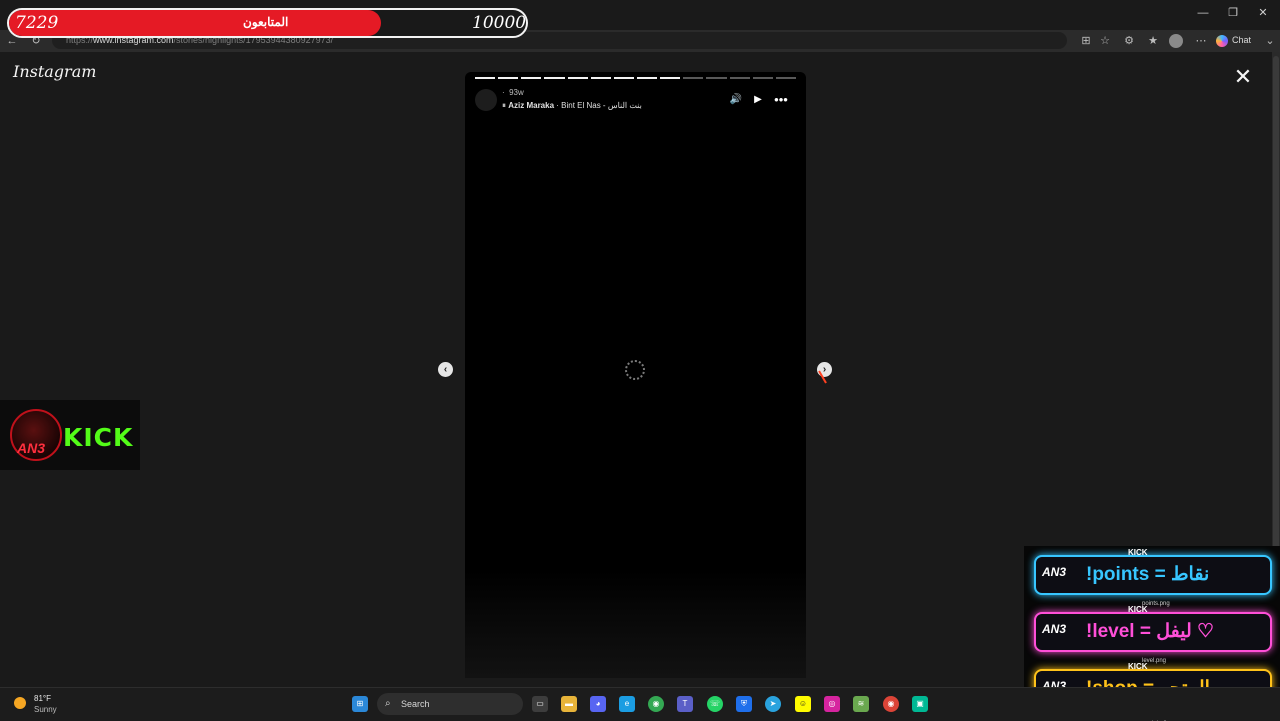 This screenshot has width=1280, height=721. What do you see at coordinates (656, 704) in the screenshot?
I see `chrome-icon: ◉` at bounding box center [656, 704].